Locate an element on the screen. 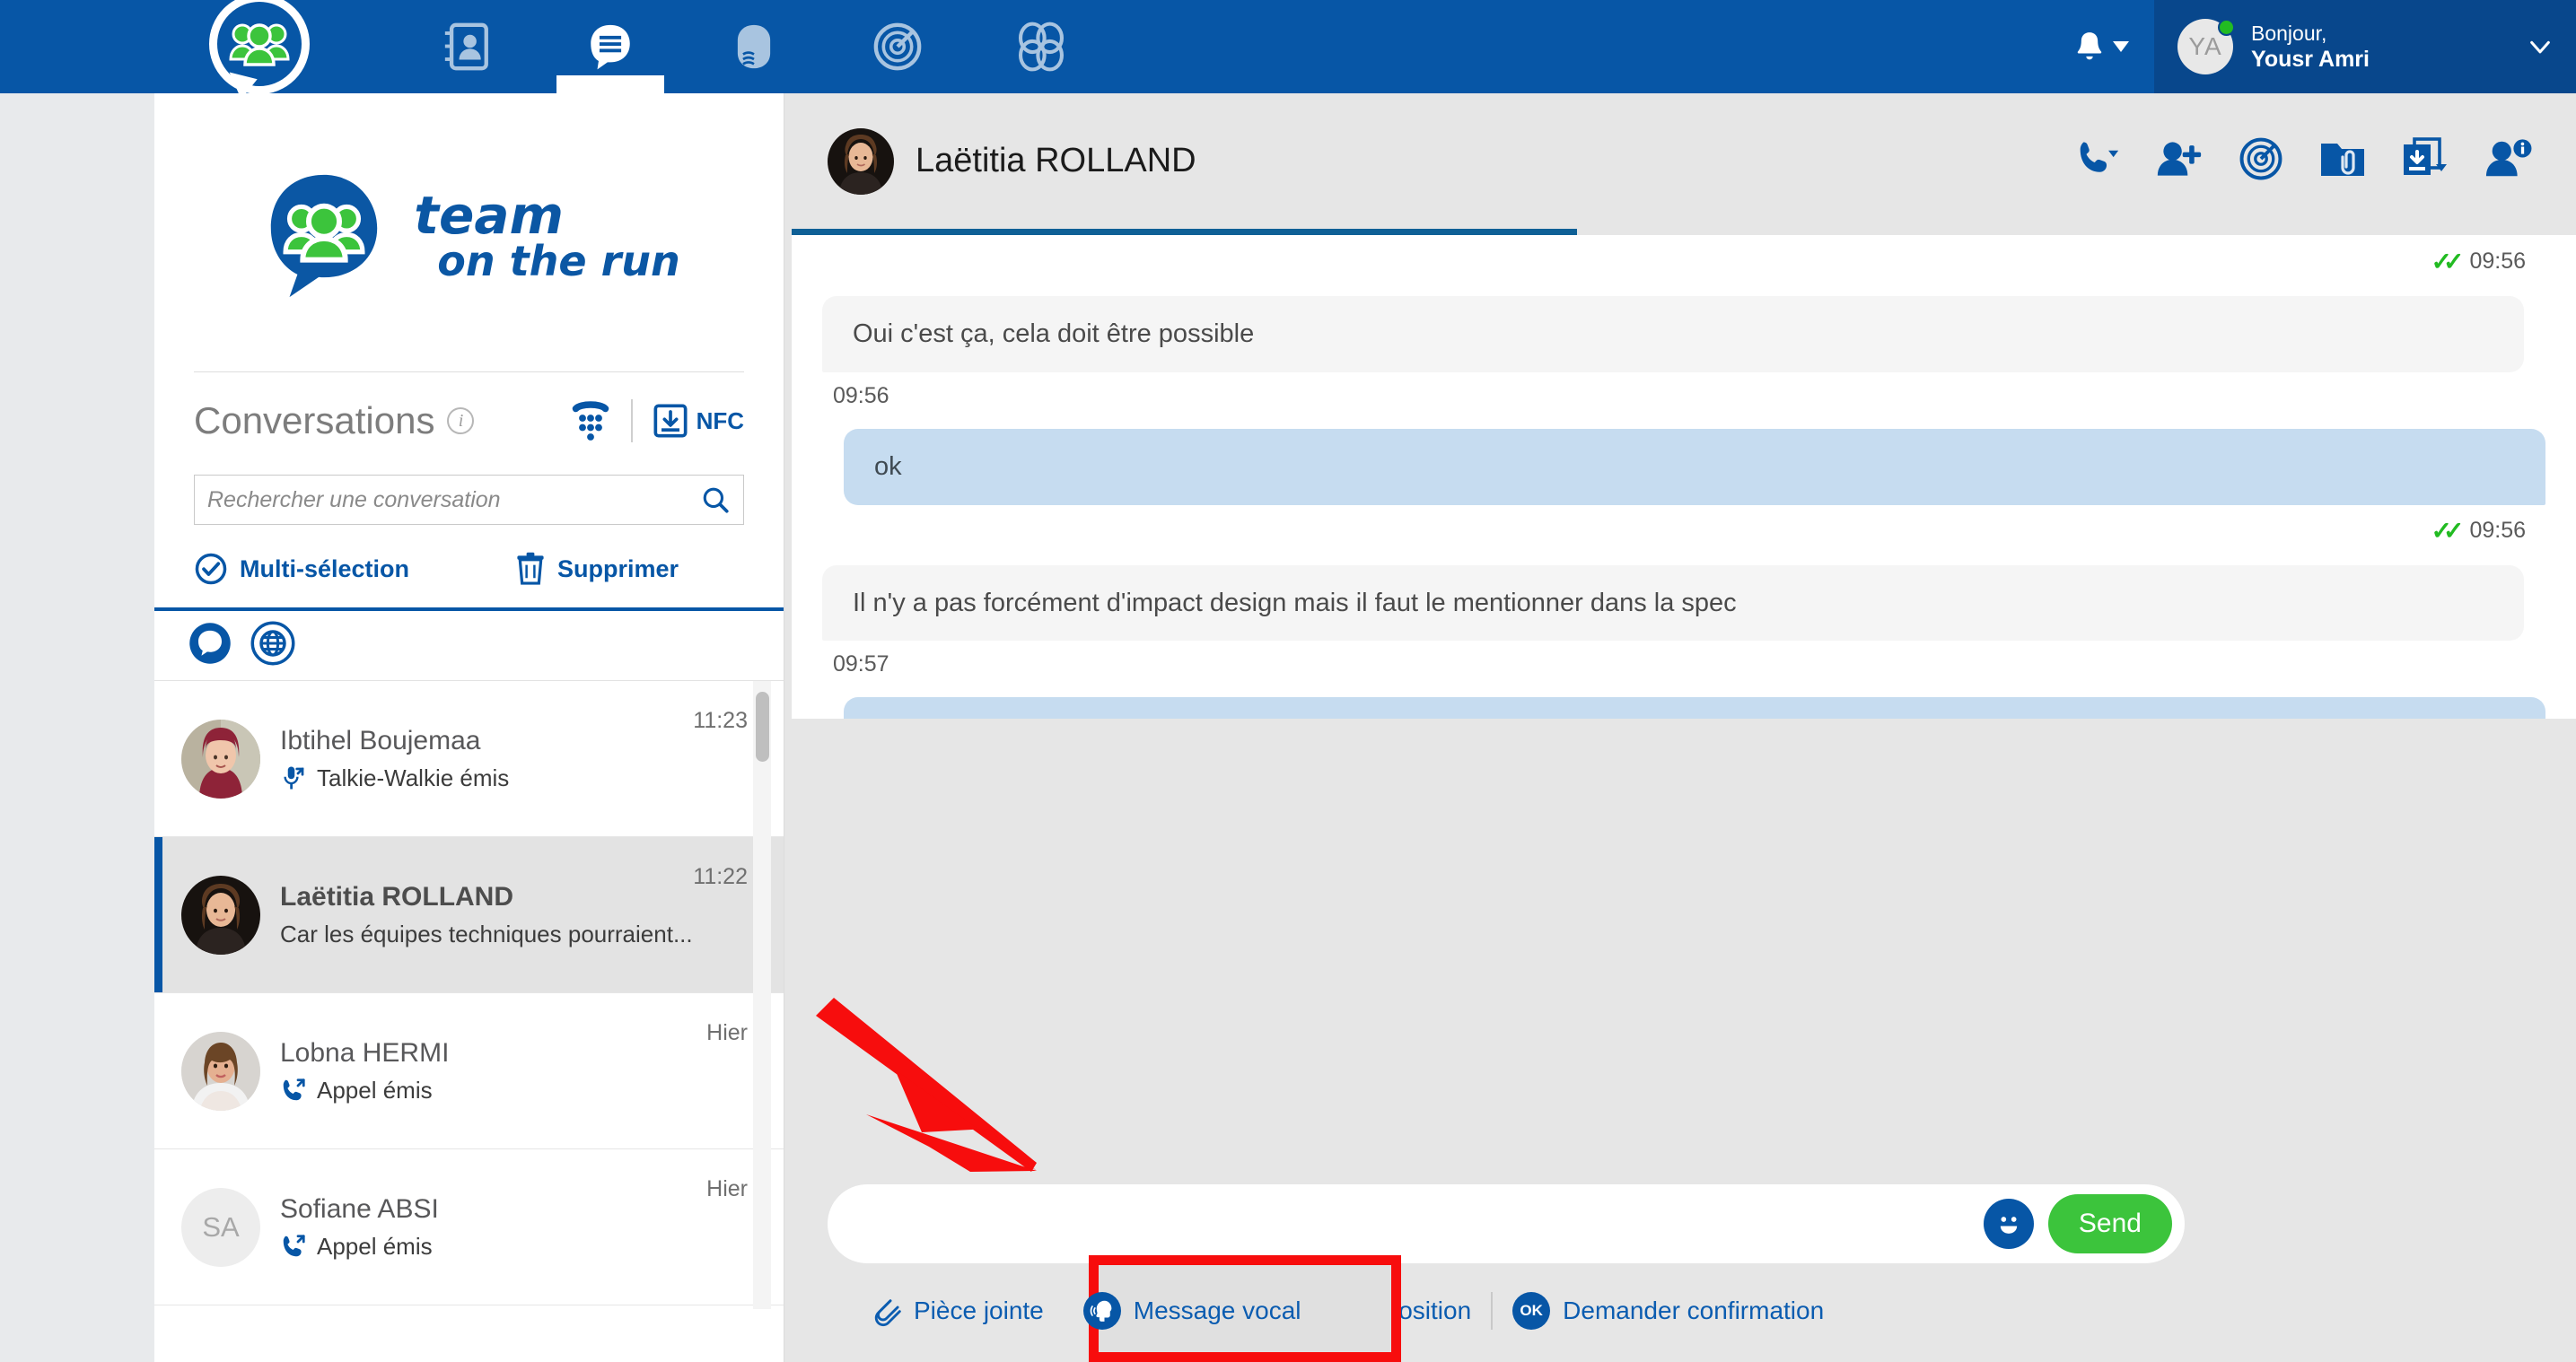  conversation-name: Sofiane ABSI is located at coordinates (359, 1208).